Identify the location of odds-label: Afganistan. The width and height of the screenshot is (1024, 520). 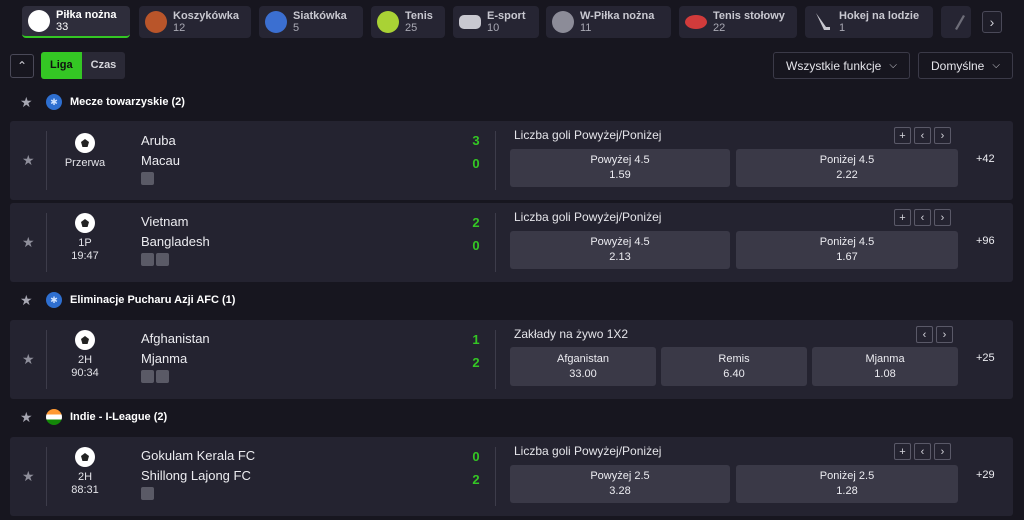
(583, 358).